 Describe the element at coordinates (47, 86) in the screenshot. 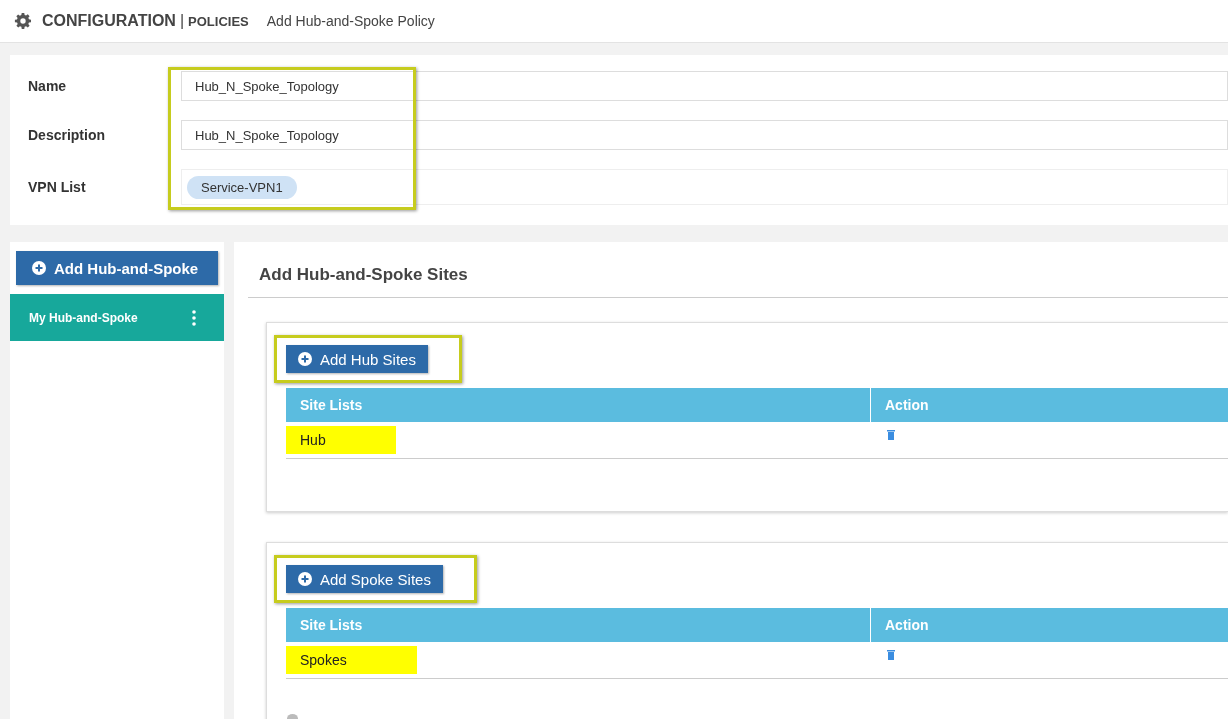

I see `field-label: Name` at that location.